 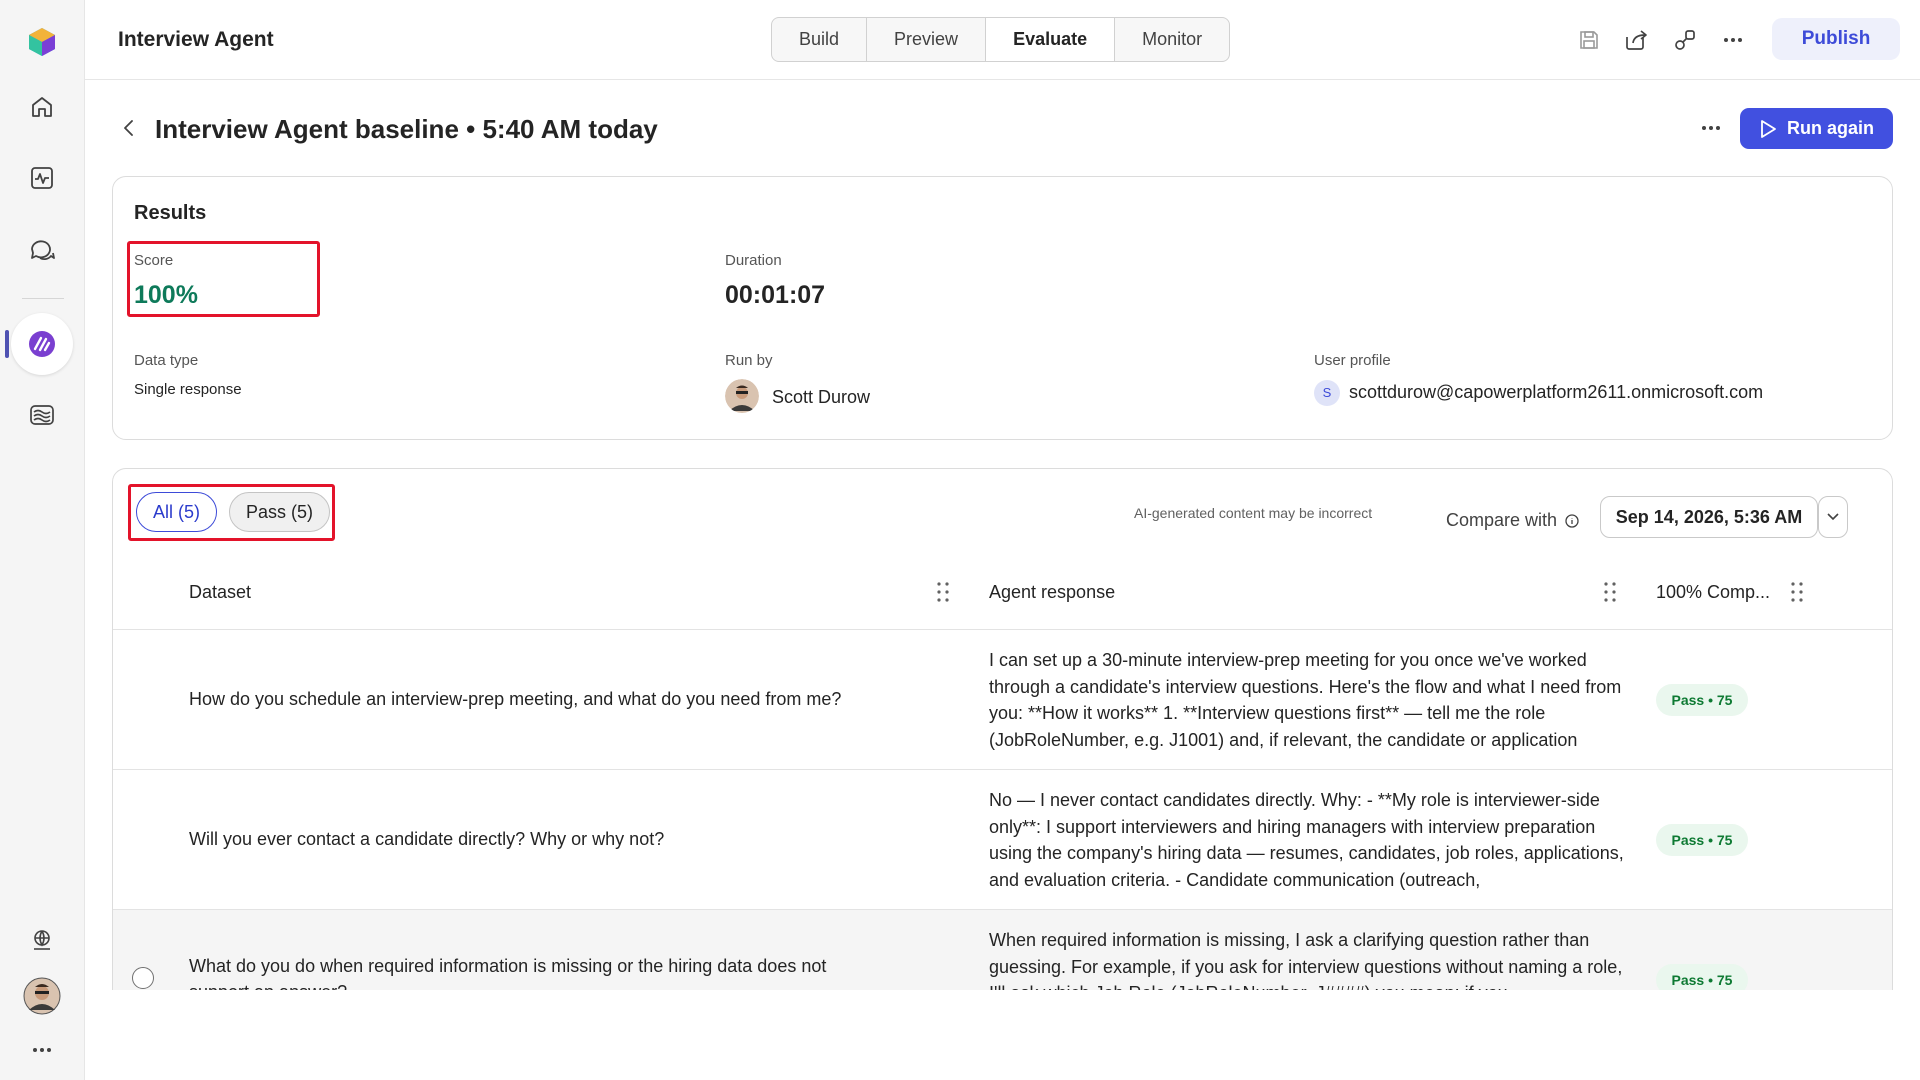 What do you see at coordinates (280, 512) in the screenshot?
I see `filter-pass-button: Pass (5)` at bounding box center [280, 512].